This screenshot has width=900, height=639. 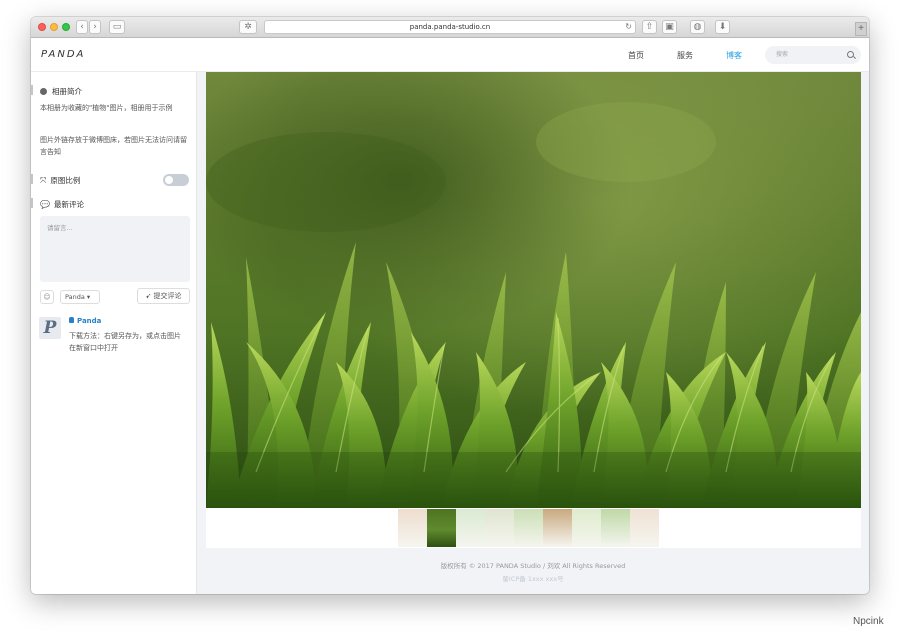 I want to click on extension-button: ◍, so click(x=697, y=27).